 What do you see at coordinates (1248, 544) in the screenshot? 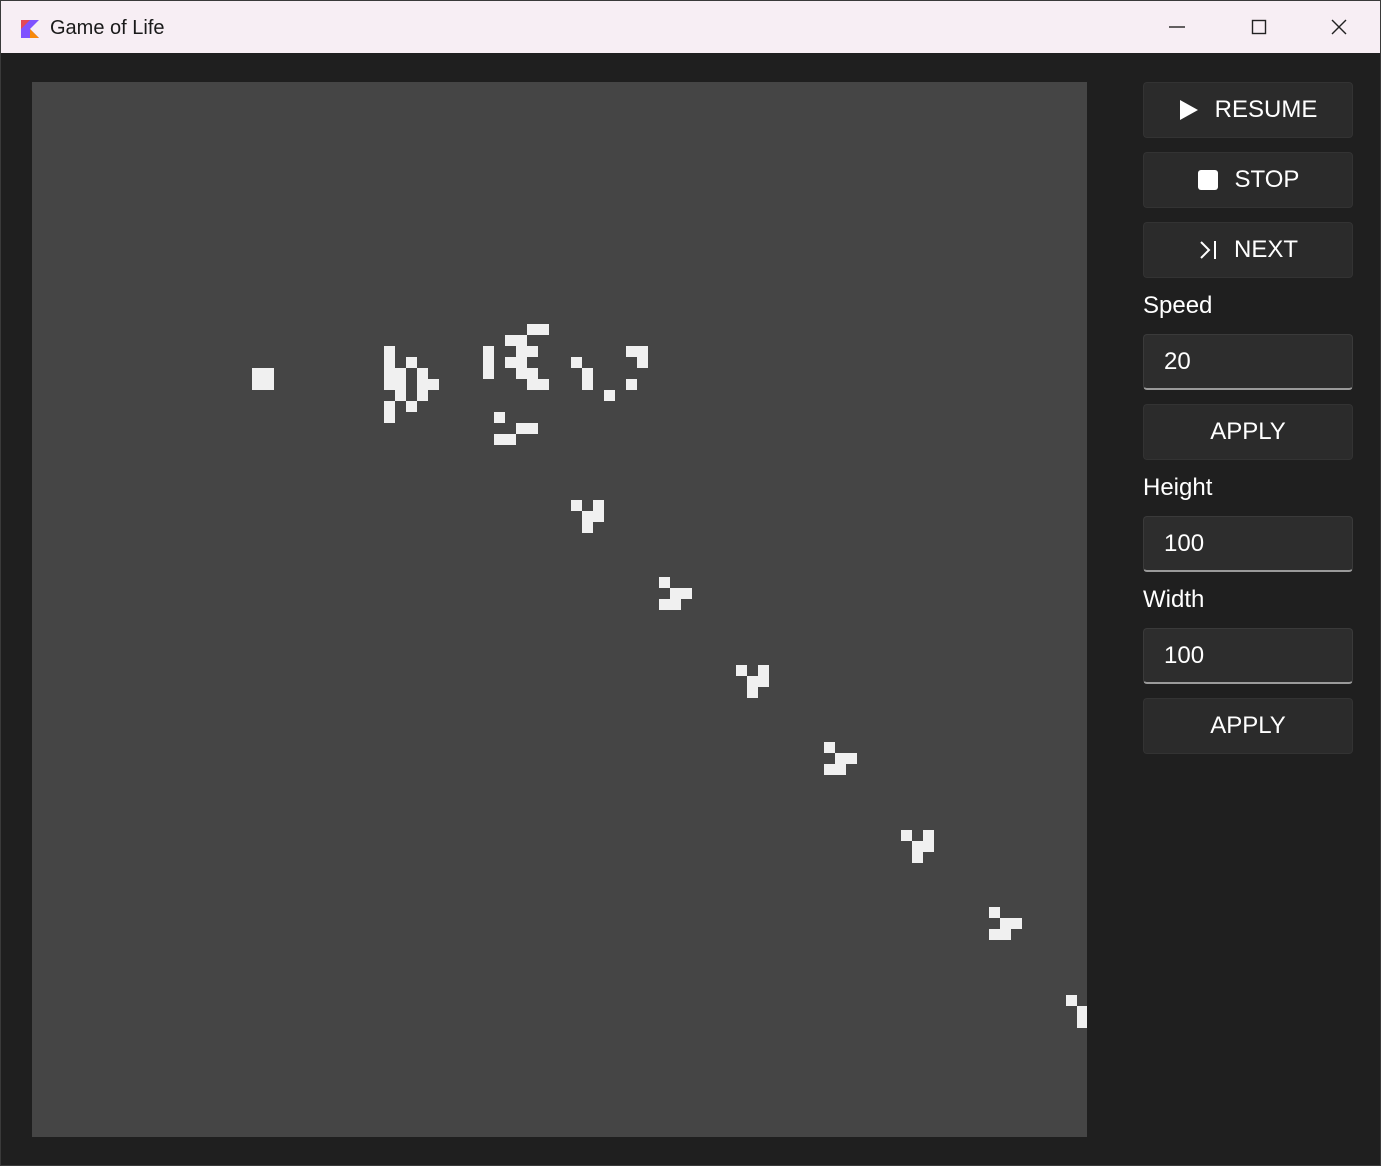
I see `height-input: 100` at bounding box center [1248, 544].